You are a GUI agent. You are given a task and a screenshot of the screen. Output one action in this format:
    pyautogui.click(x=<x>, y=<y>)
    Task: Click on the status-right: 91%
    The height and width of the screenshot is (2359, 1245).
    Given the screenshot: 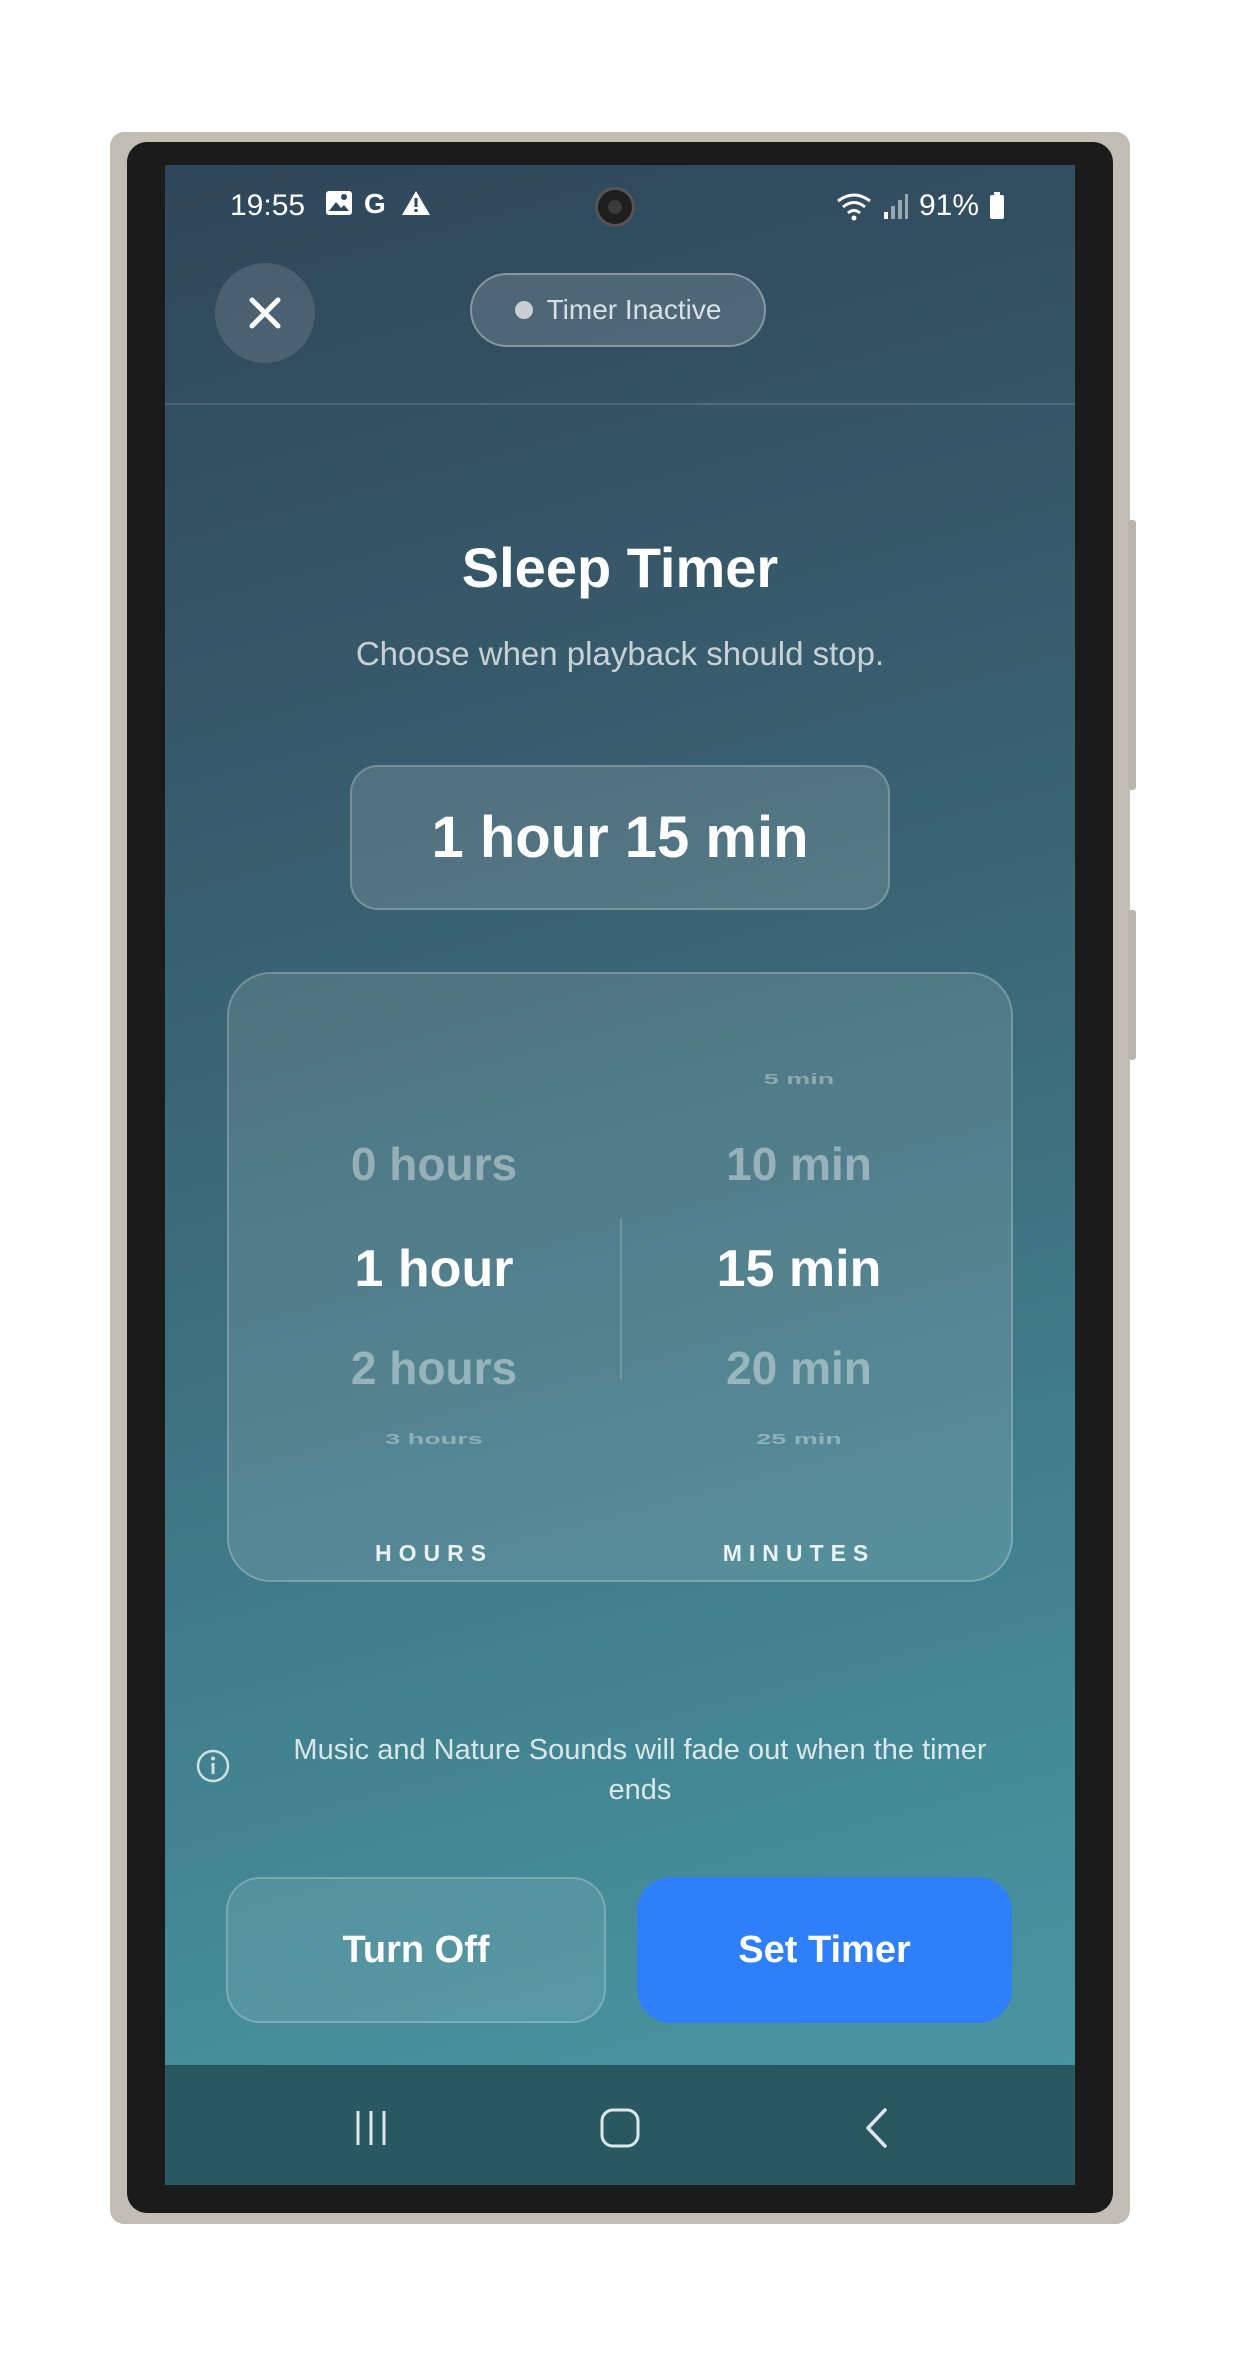 What is the action you would take?
    pyautogui.click(x=920, y=206)
    